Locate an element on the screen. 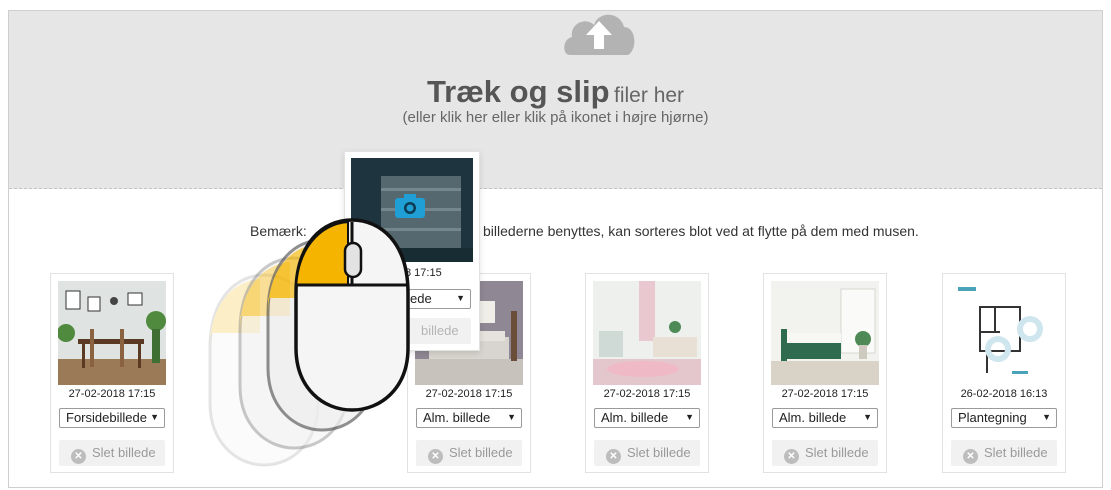 The height and width of the screenshot is (490, 1111). image-date: 26-02-2018 16:13 is located at coordinates (1004, 394).